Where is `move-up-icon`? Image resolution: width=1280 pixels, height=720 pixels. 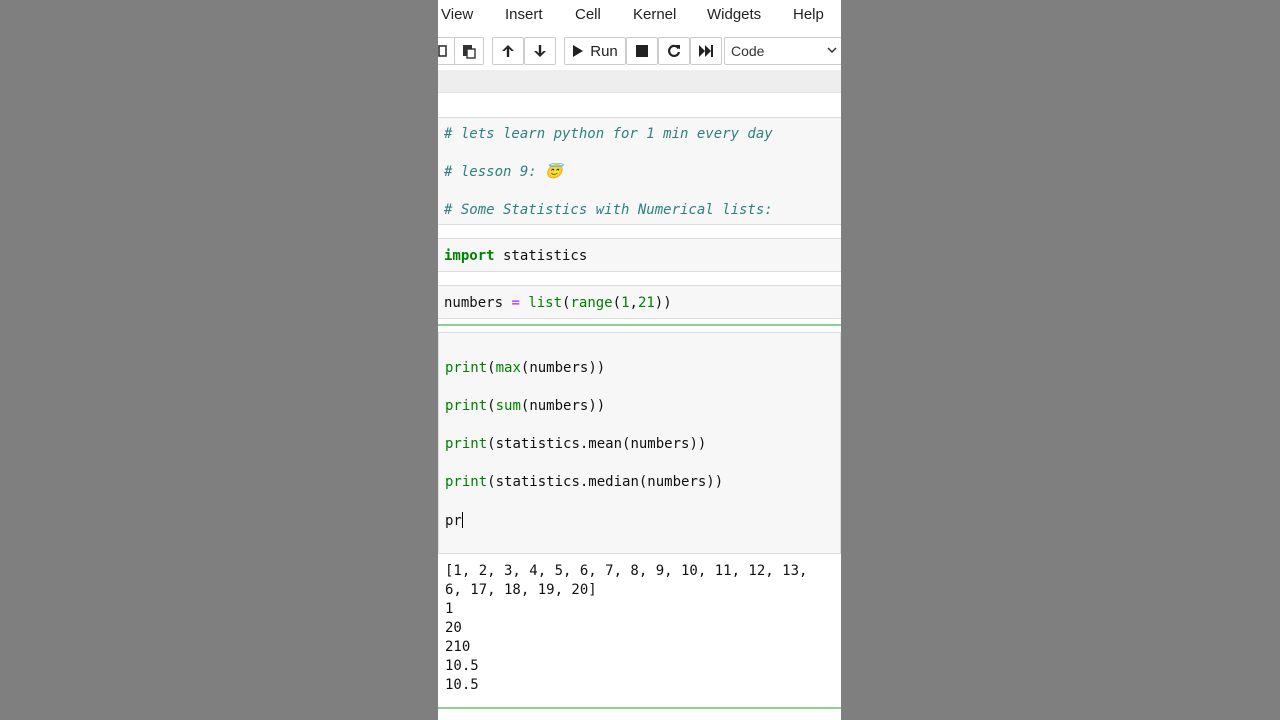 move-up-icon is located at coordinates (508, 51).